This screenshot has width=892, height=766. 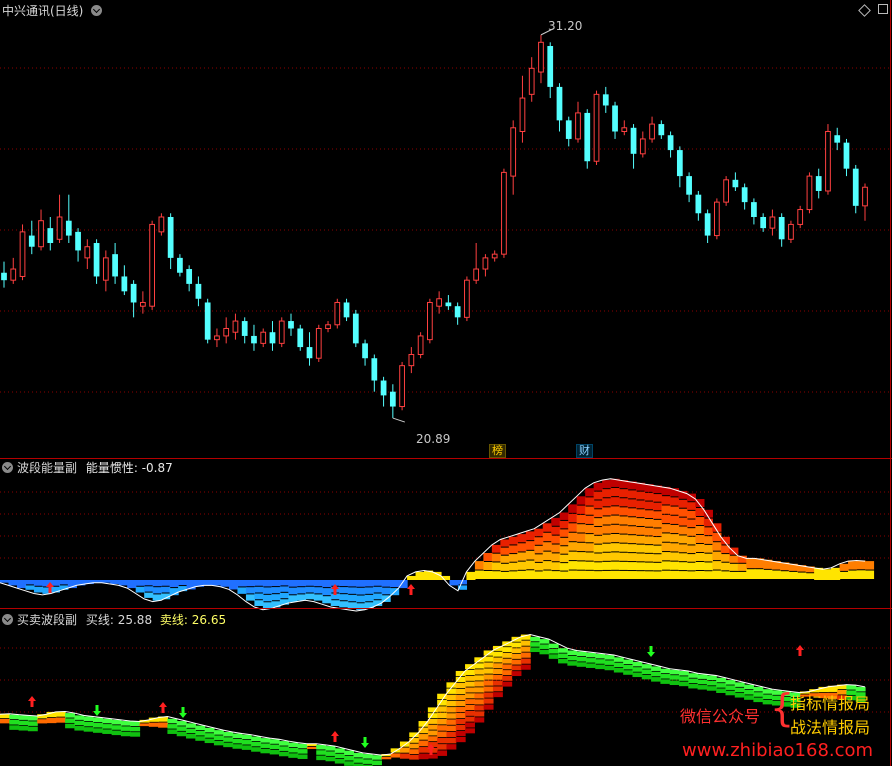 What do you see at coordinates (87, 468) in the screenshot?
I see `energy-panel-title: 波段能量副 能量惯性: -0.87` at bounding box center [87, 468].